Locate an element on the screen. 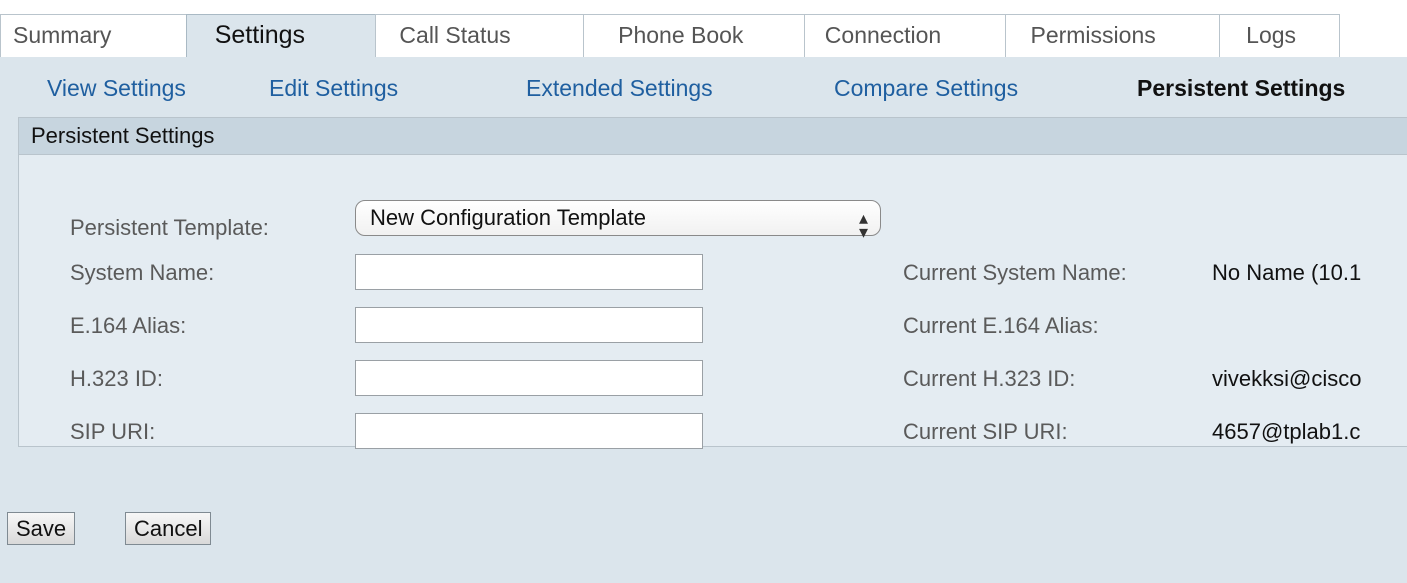 The height and width of the screenshot is (583, 1407). save-button: Save is located at coordinates (41, 528).